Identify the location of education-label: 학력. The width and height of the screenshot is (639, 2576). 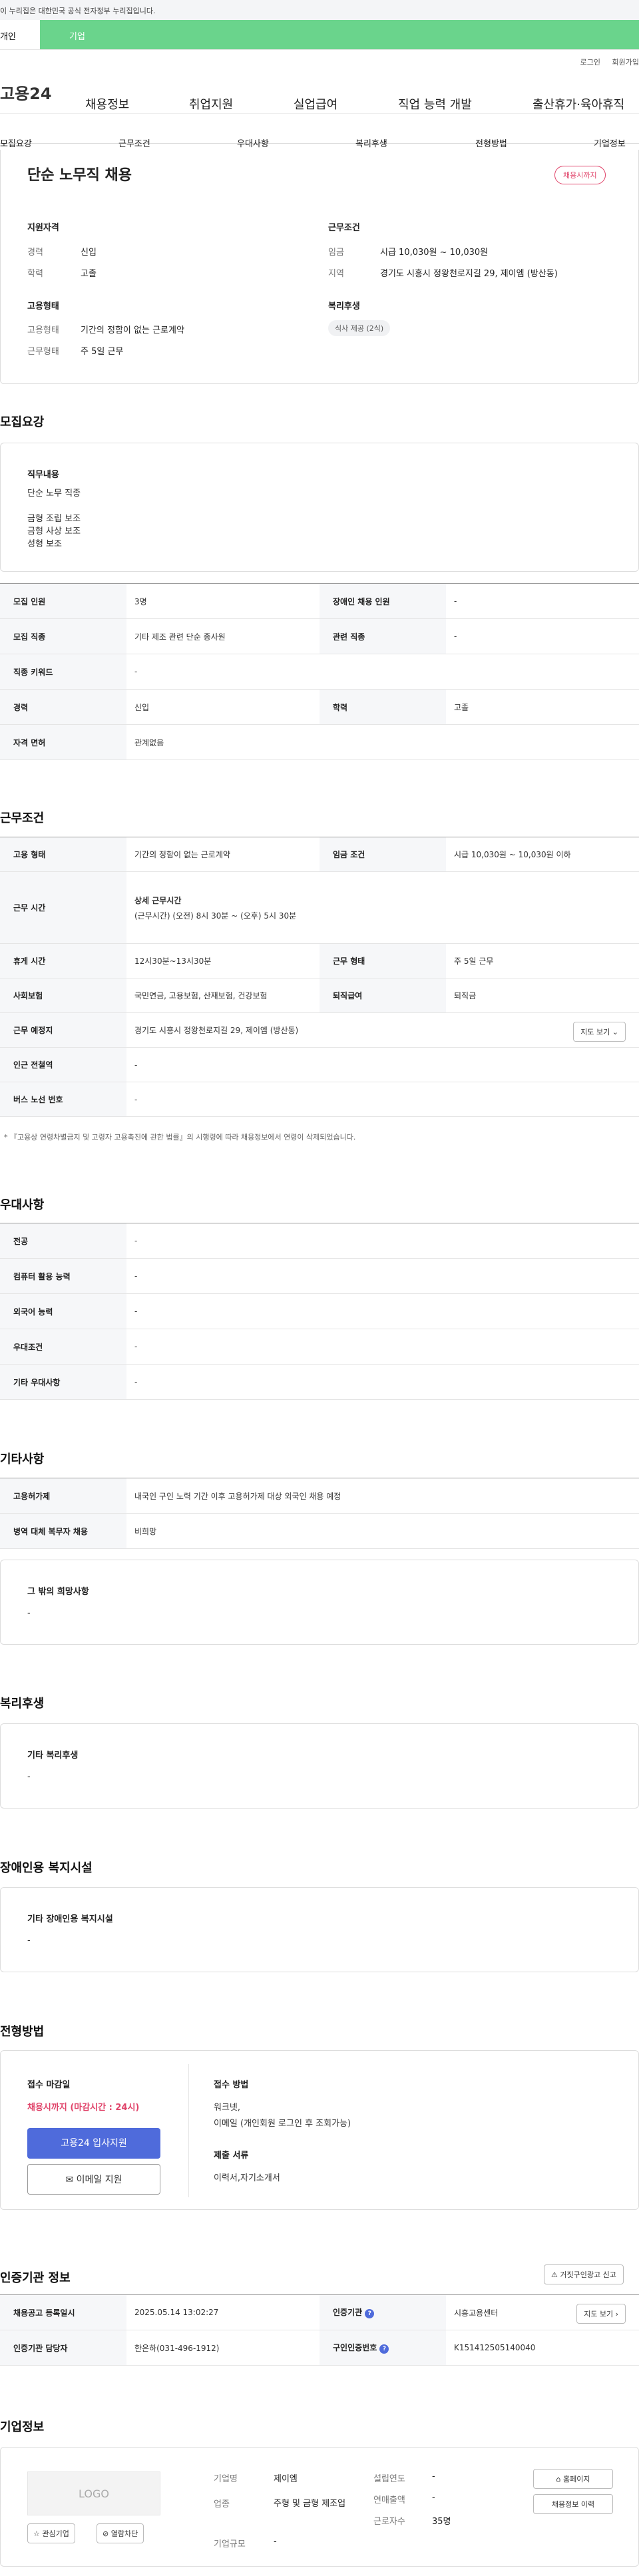
(35, 274).